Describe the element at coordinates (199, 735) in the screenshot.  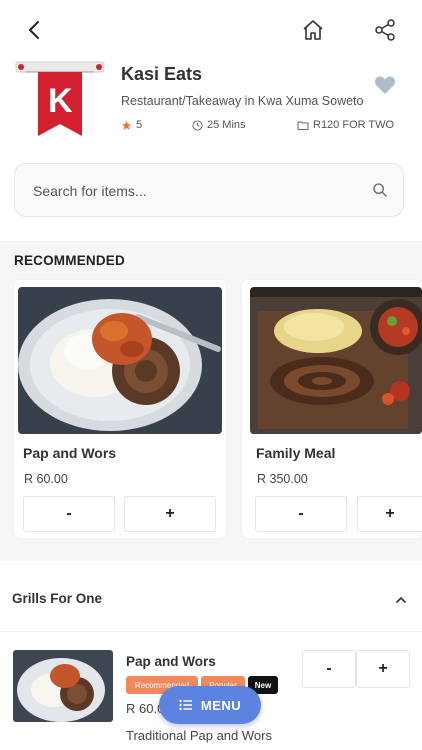
I see `menu-item-description: Traditional Pap and Wors` at that location.